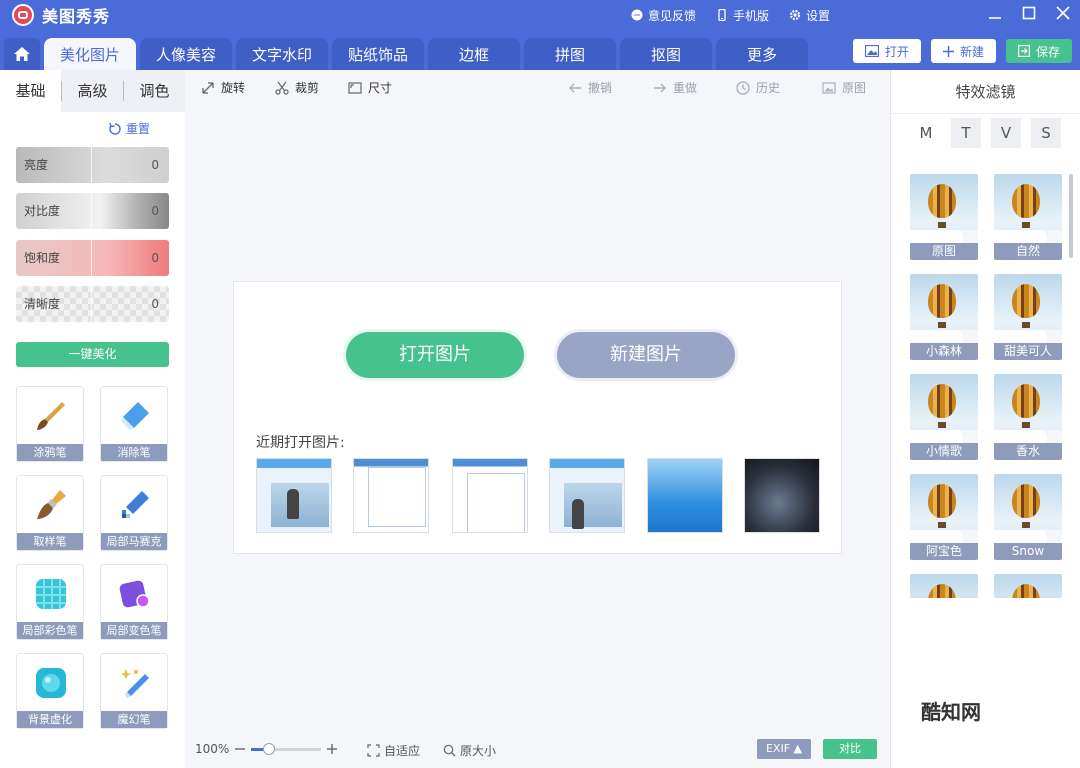 Image resolution: width=1080 pixels, height=768 pixels. What do you see at coordinates (50, 513) in the screenshot?
I see `tool-sample-pen: 取样笔` at bounding box center [50, 513].